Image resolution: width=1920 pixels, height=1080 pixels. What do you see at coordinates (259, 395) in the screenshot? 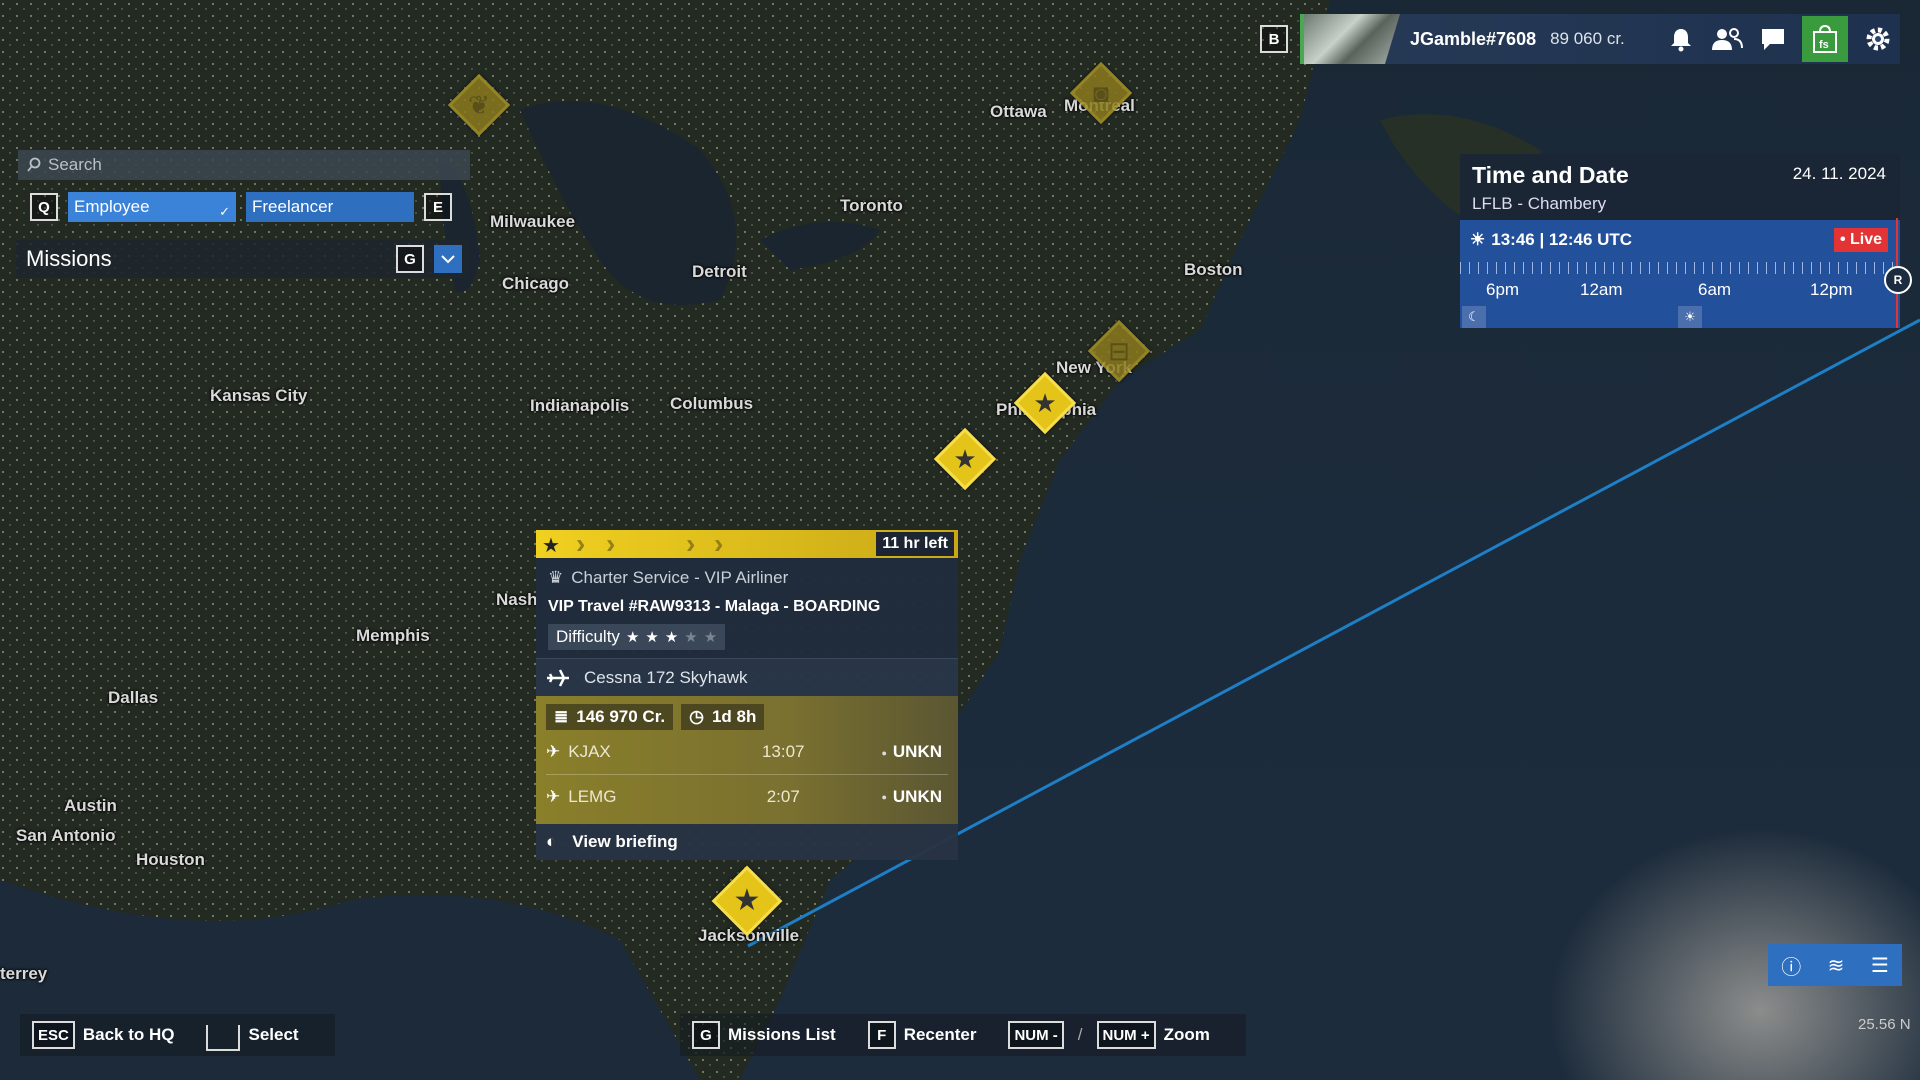
I see `city-label-kansas-city: Kansas City` at bounding box center [259, 395].